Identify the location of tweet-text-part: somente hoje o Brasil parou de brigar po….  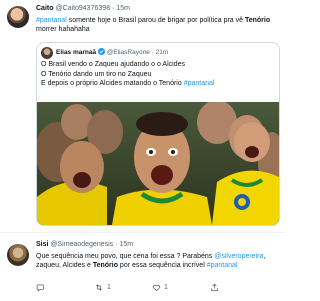
(155, 20).